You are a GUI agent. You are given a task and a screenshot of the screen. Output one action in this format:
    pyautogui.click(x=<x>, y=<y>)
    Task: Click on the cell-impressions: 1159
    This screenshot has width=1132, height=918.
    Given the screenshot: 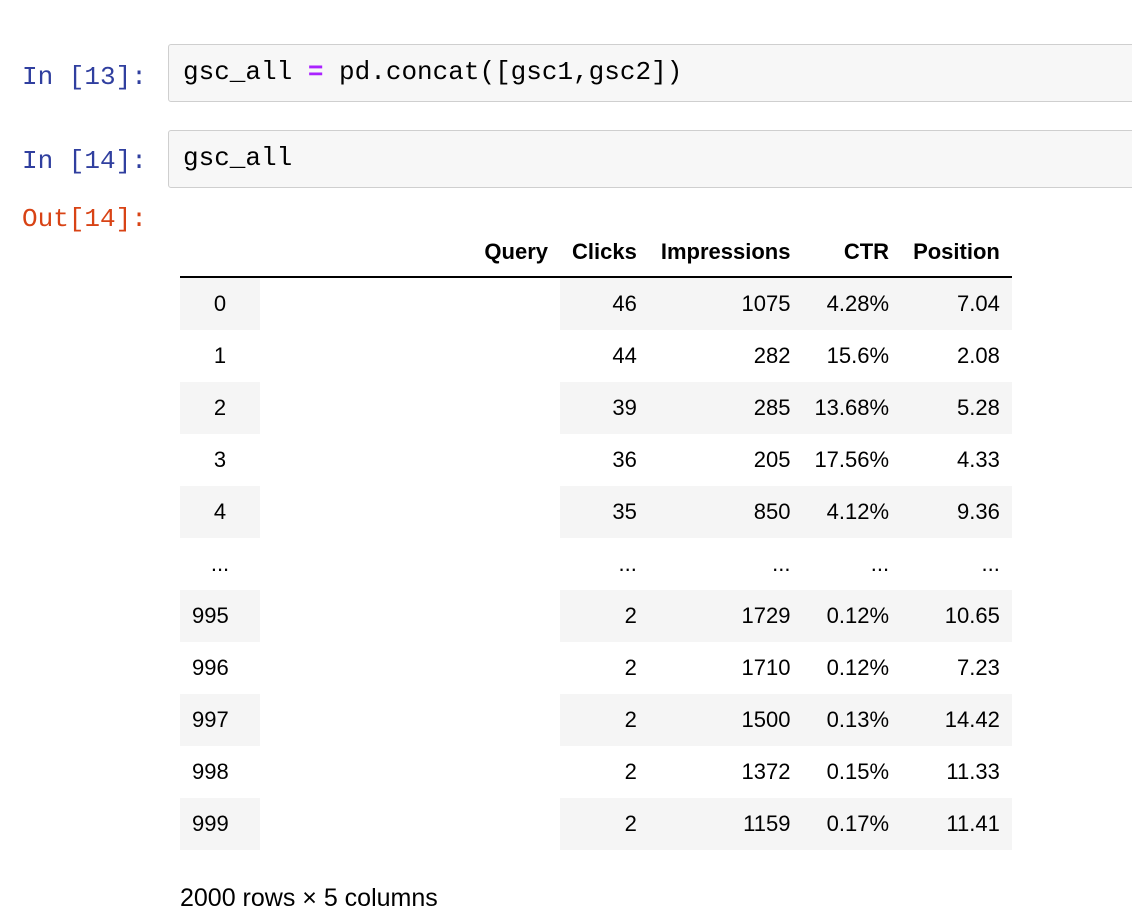 What is the action you would take?
    pyautogui.click(x=725, y=824)
    